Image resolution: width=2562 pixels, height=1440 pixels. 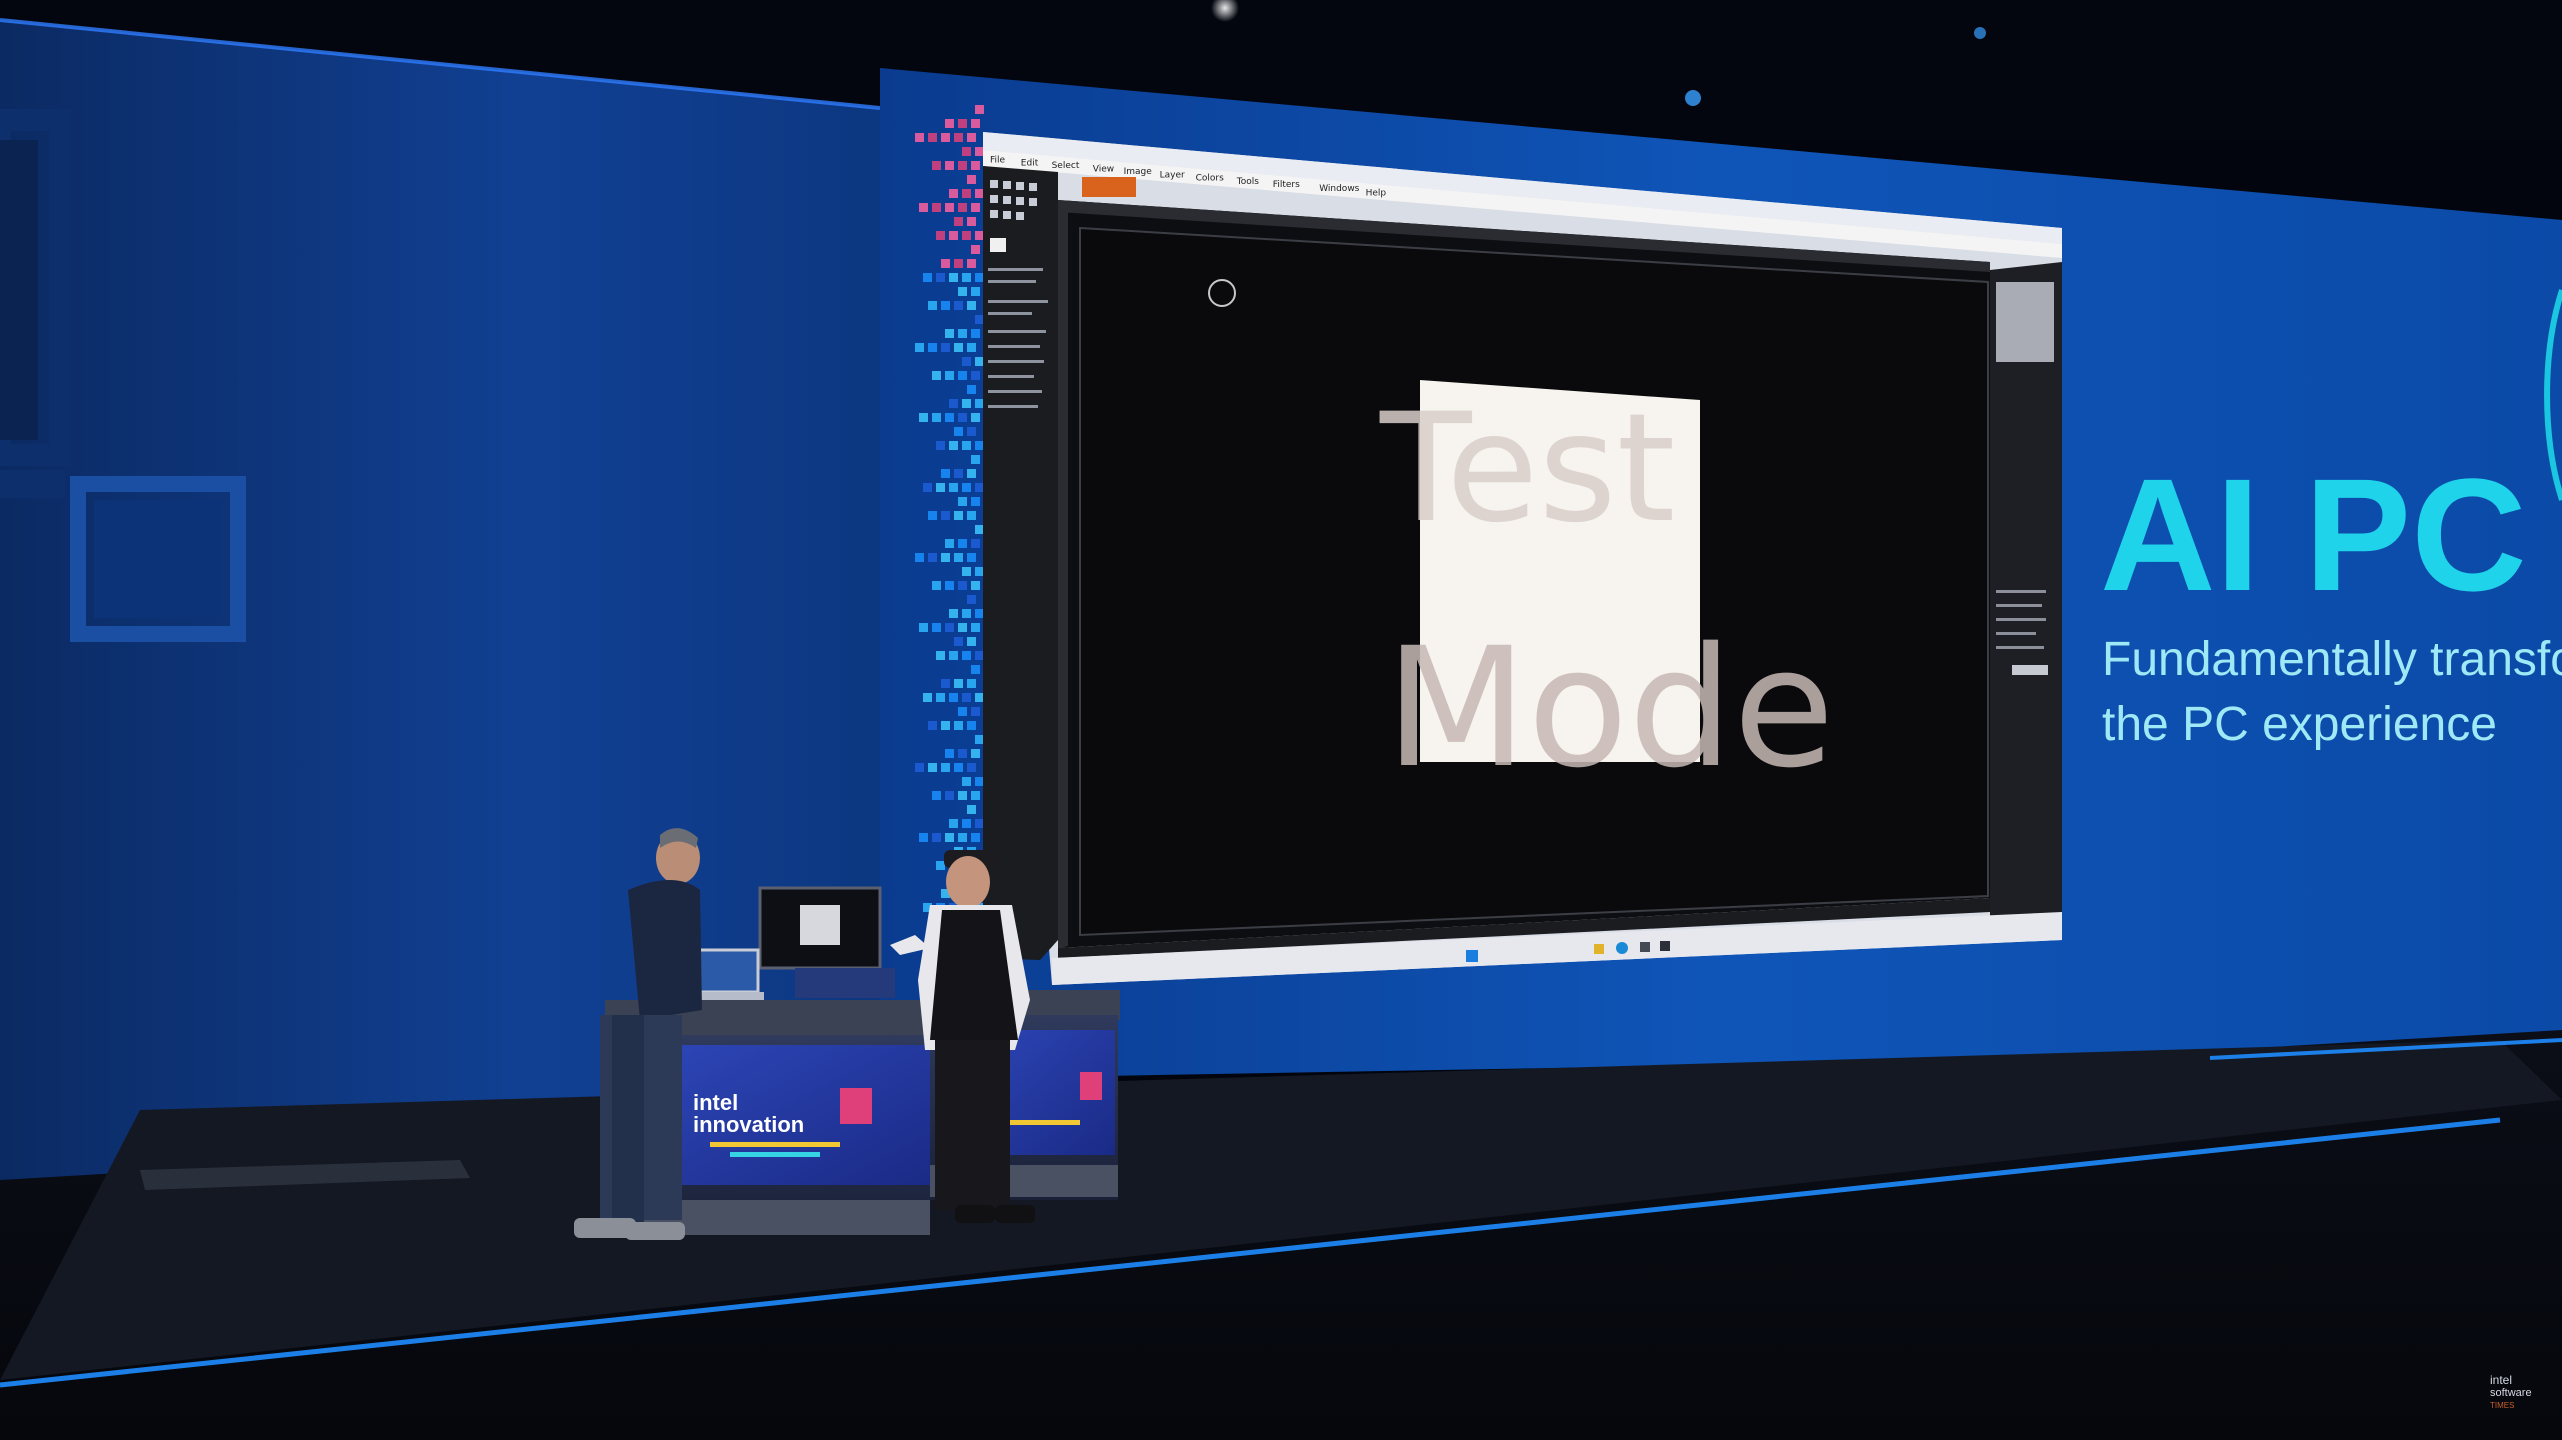 What do you see at coordinates (1286, 185) in the screenshot?
I see `menu-item: Filters` at bounding box center [1286, 185].